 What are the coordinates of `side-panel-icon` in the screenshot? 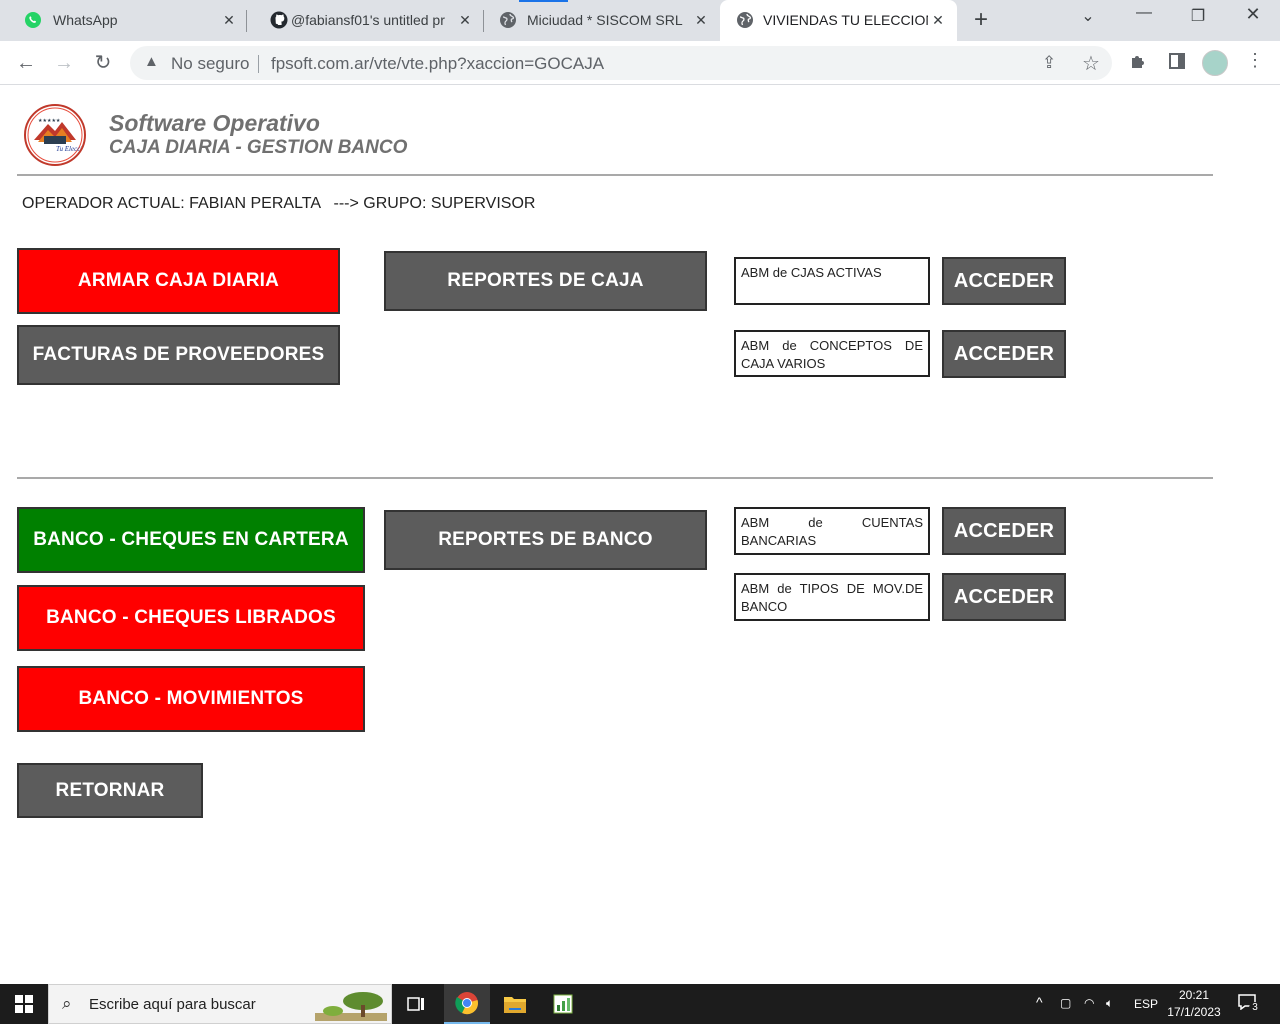 It's located at (1177, 63).